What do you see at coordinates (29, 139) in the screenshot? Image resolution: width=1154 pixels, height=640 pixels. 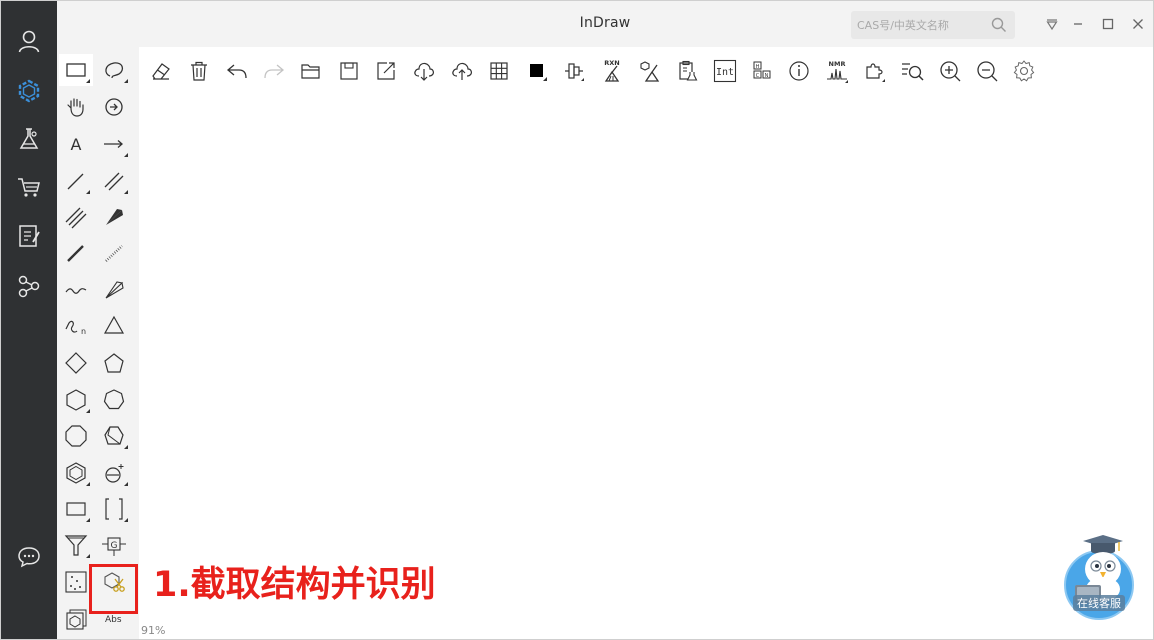 I see `lab-flask-icon` at bounding box center [29, 139].